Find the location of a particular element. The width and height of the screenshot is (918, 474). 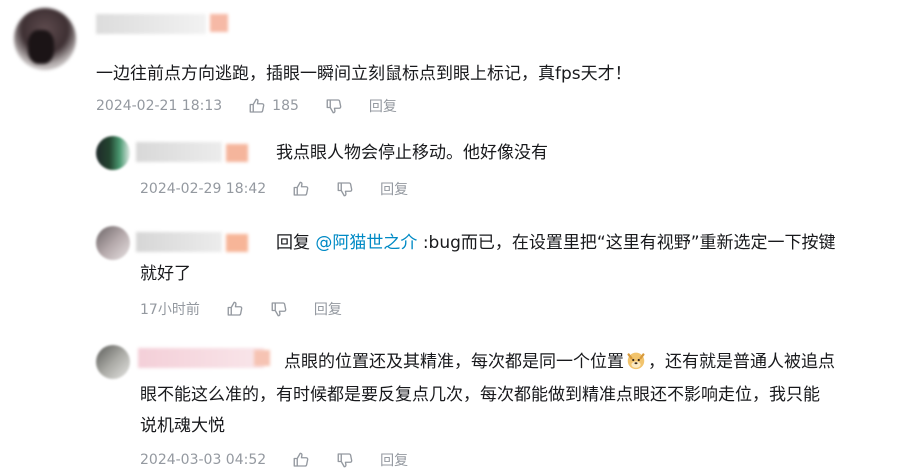

reply-date: 2024-02-29 18:42 is located at coordinates (203, 189).